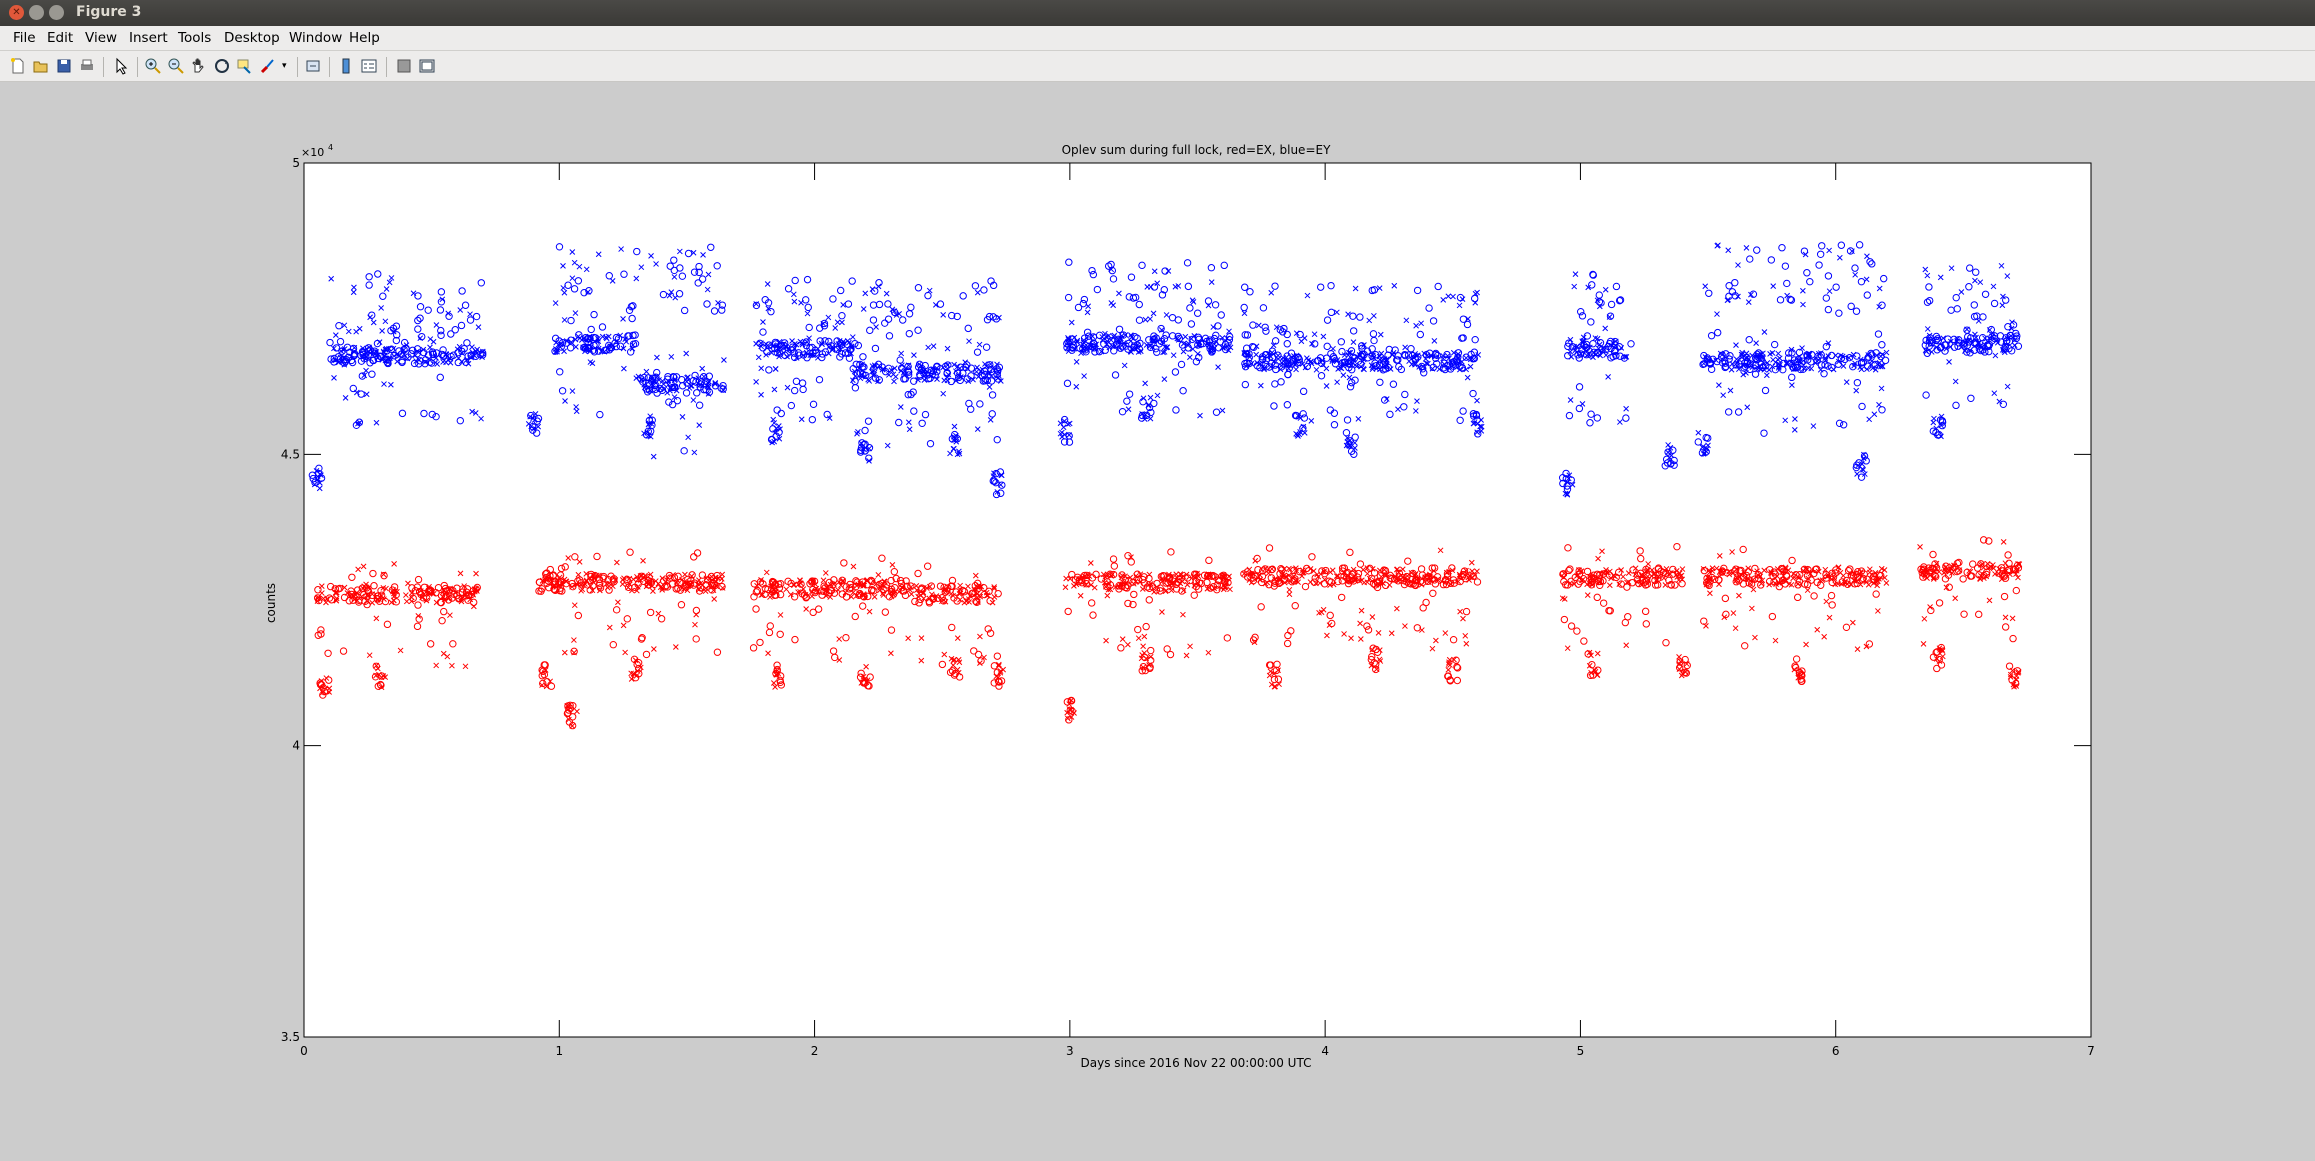  What do you see at coordinates (369, 66) in the screenshot?
I see `legend-icon` at bounding box center [369, 66].